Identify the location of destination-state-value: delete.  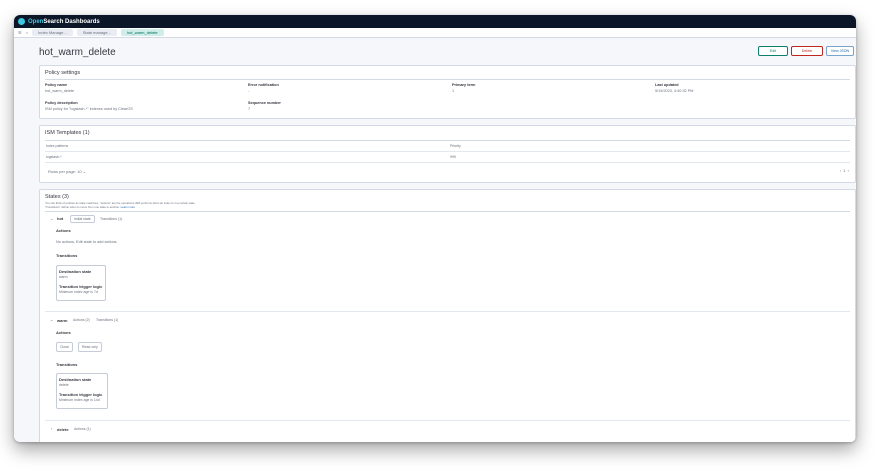
(64, 385).